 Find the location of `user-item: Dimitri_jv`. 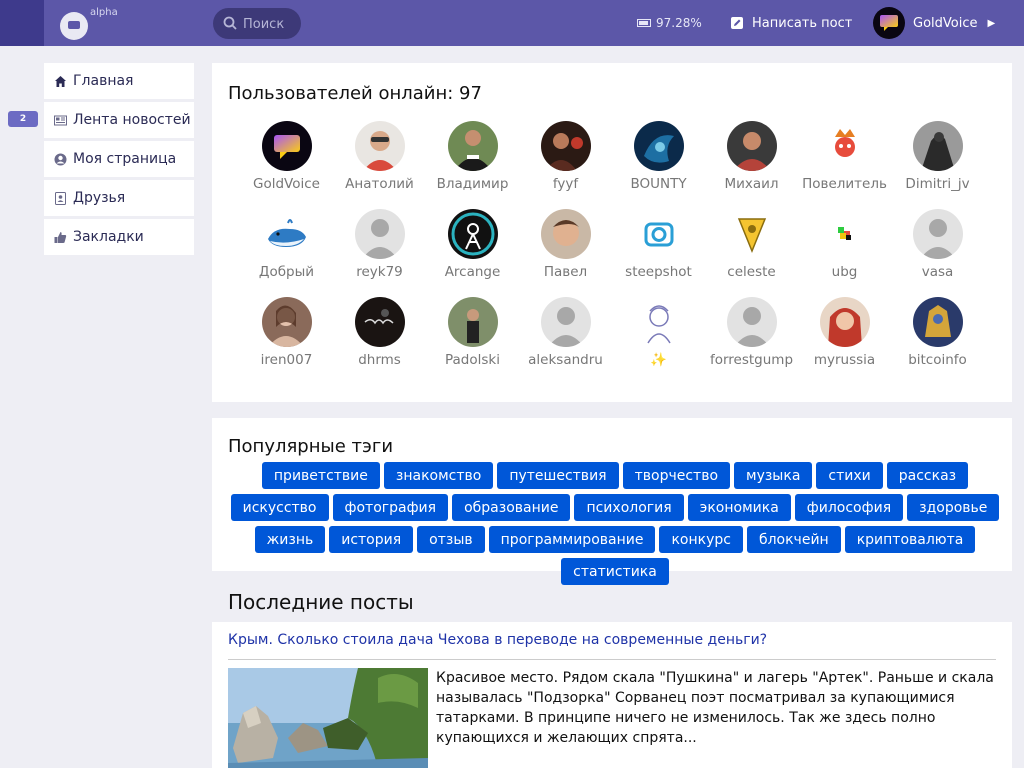

user-item: Dimitri_jv is located at coordinates (937, 165).